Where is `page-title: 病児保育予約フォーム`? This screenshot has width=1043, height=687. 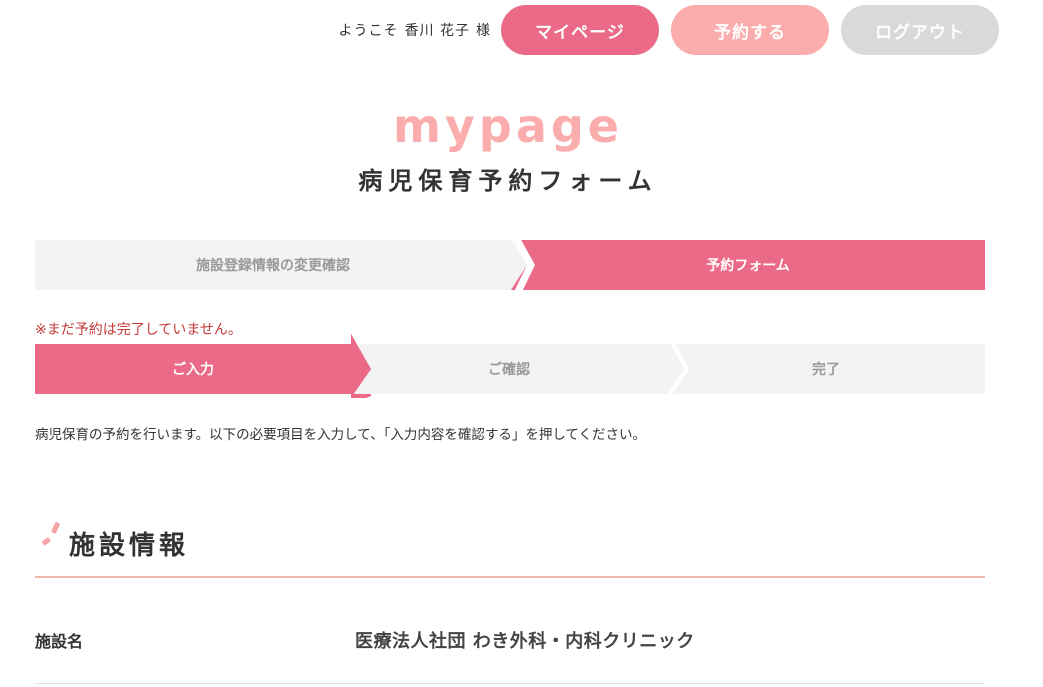 page-title: 病児保育予約フォーム is located at coordinates (508, 181).